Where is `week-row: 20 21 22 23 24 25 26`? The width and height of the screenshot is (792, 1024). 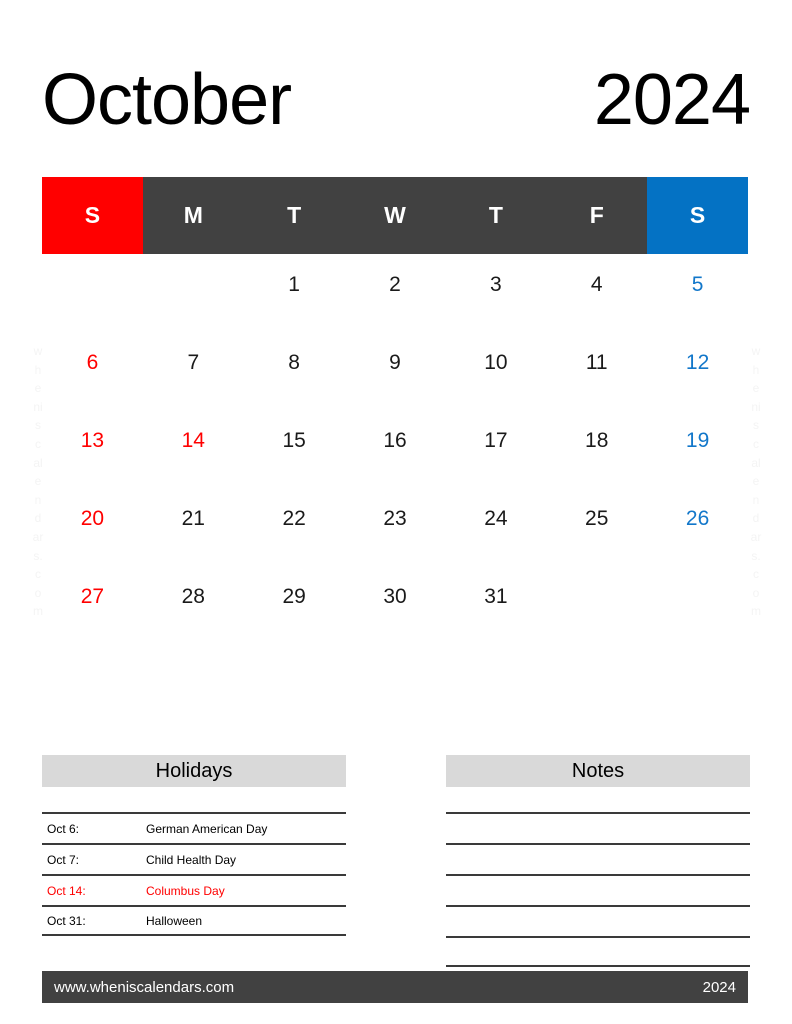 week-row: 20 21 22 23 24 25 26 is located at coordinates (395, 527).